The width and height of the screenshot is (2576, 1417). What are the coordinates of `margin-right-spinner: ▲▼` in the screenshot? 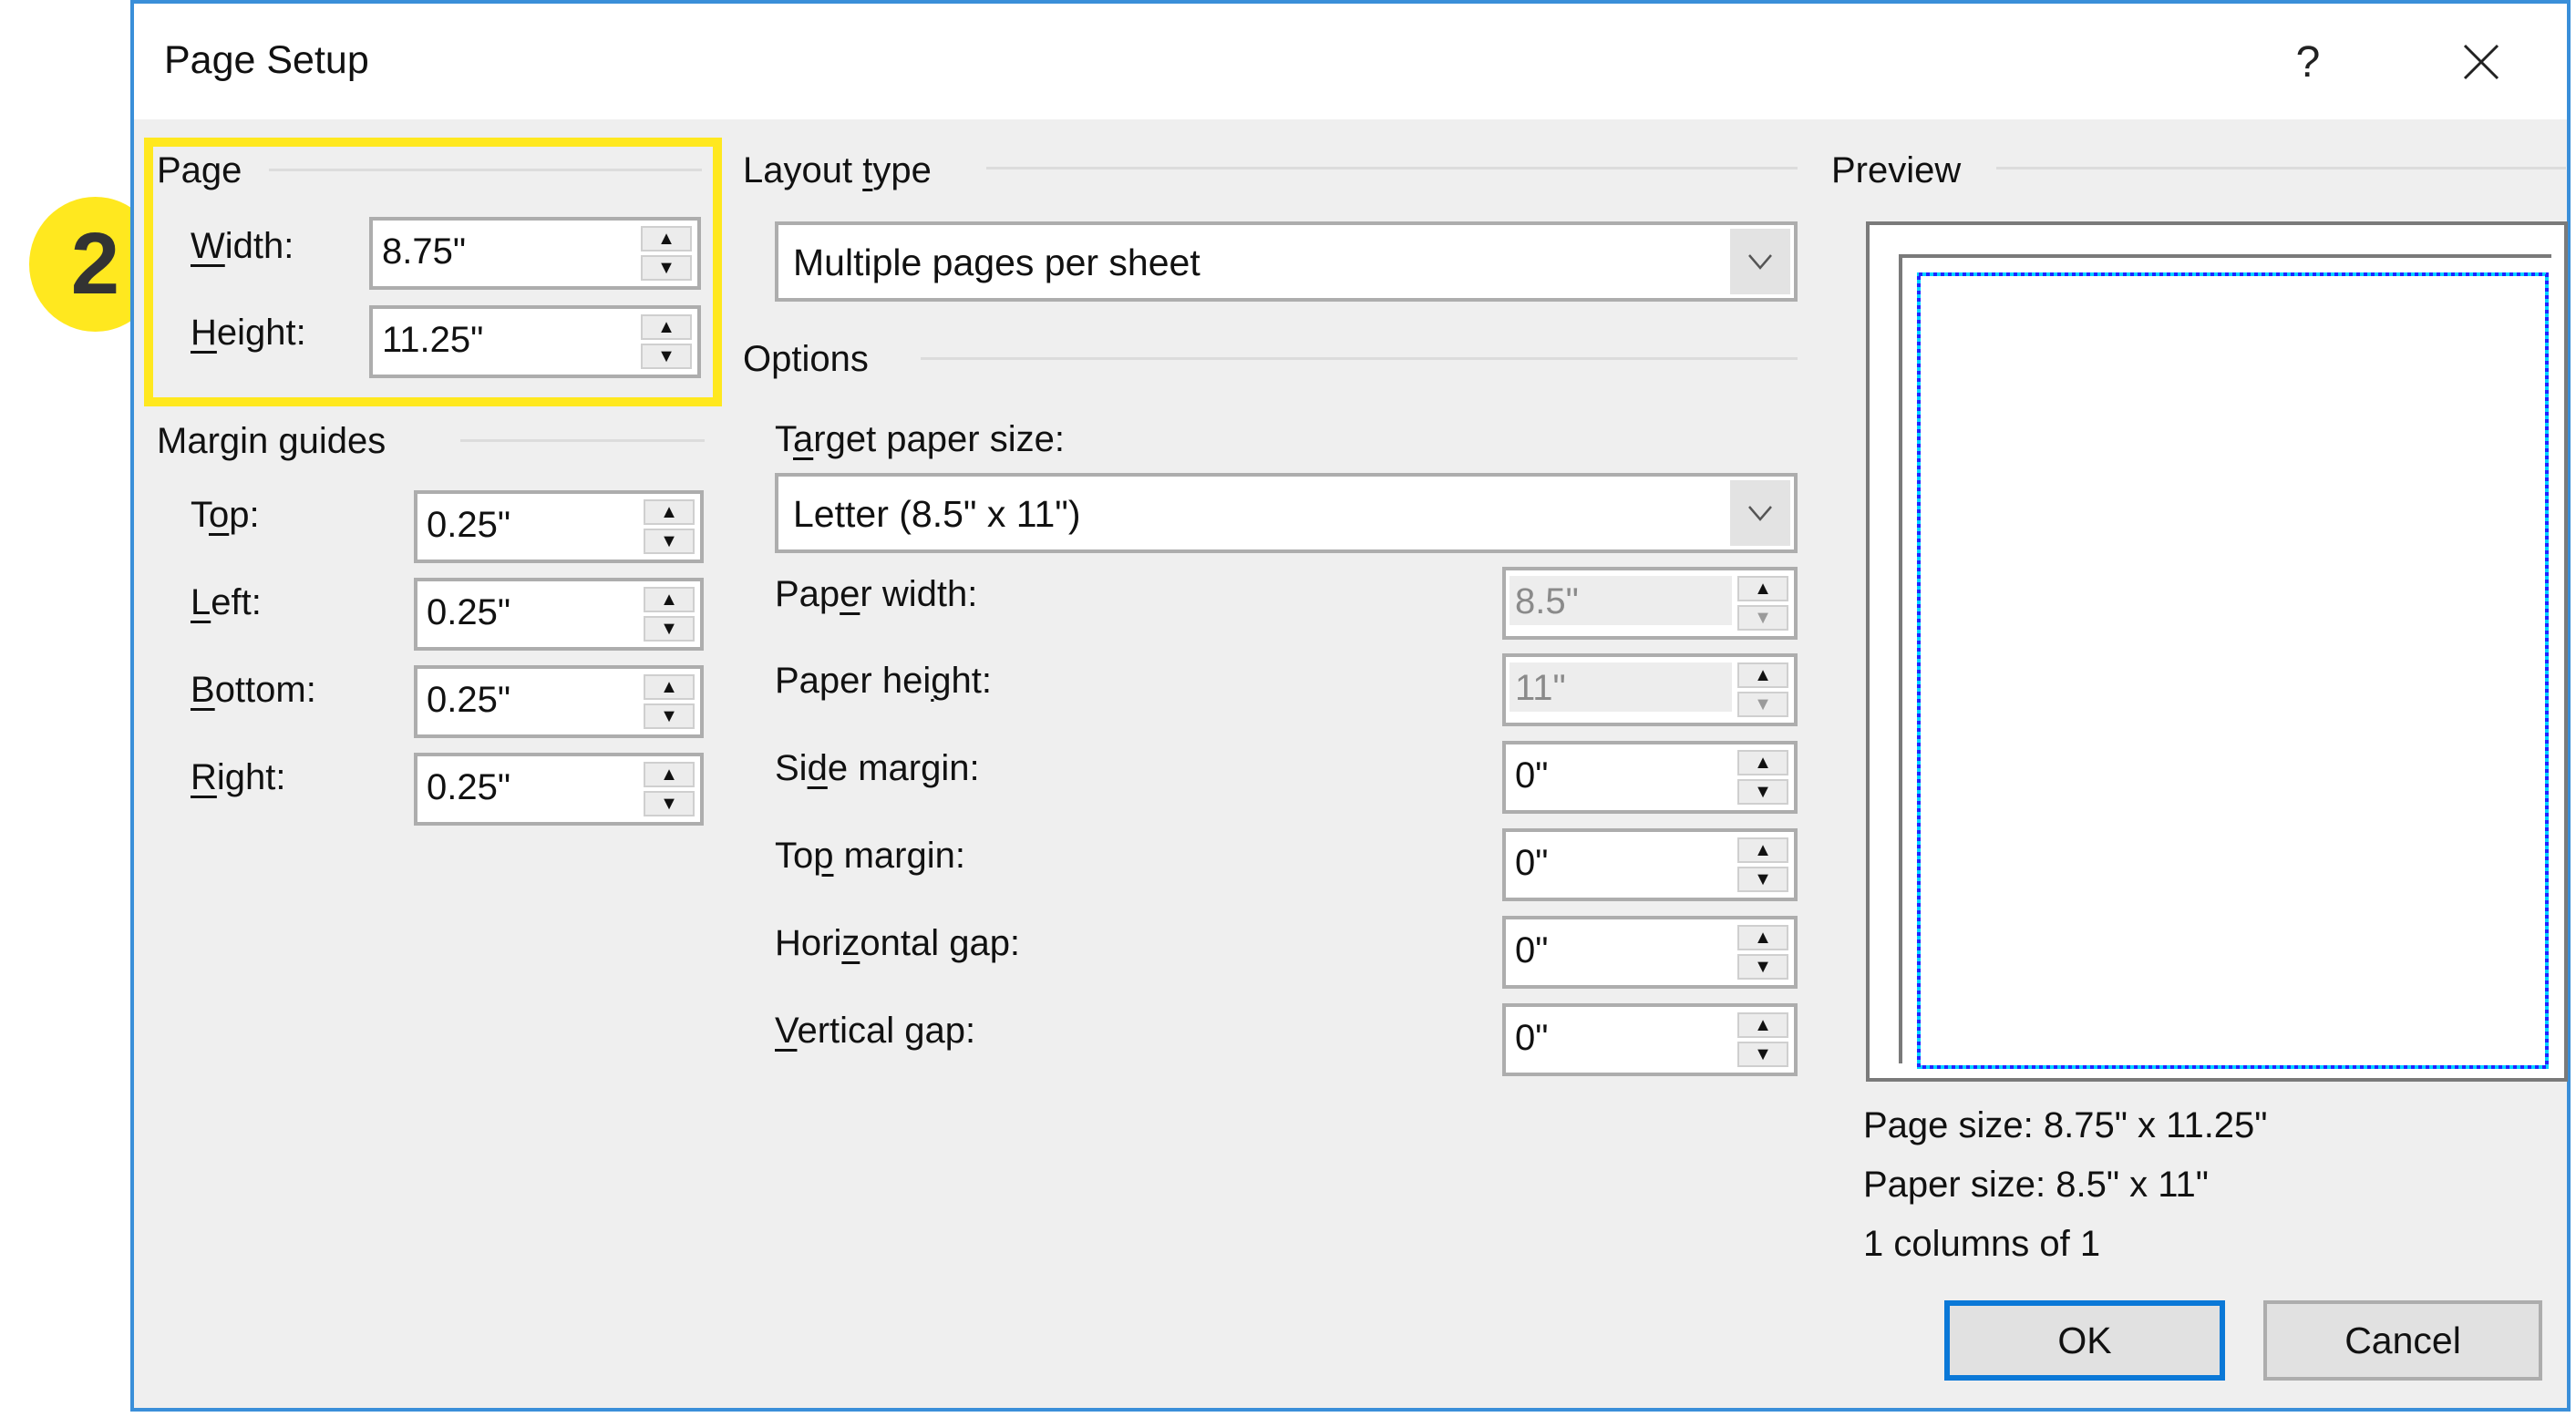 It's located at (559, 789).